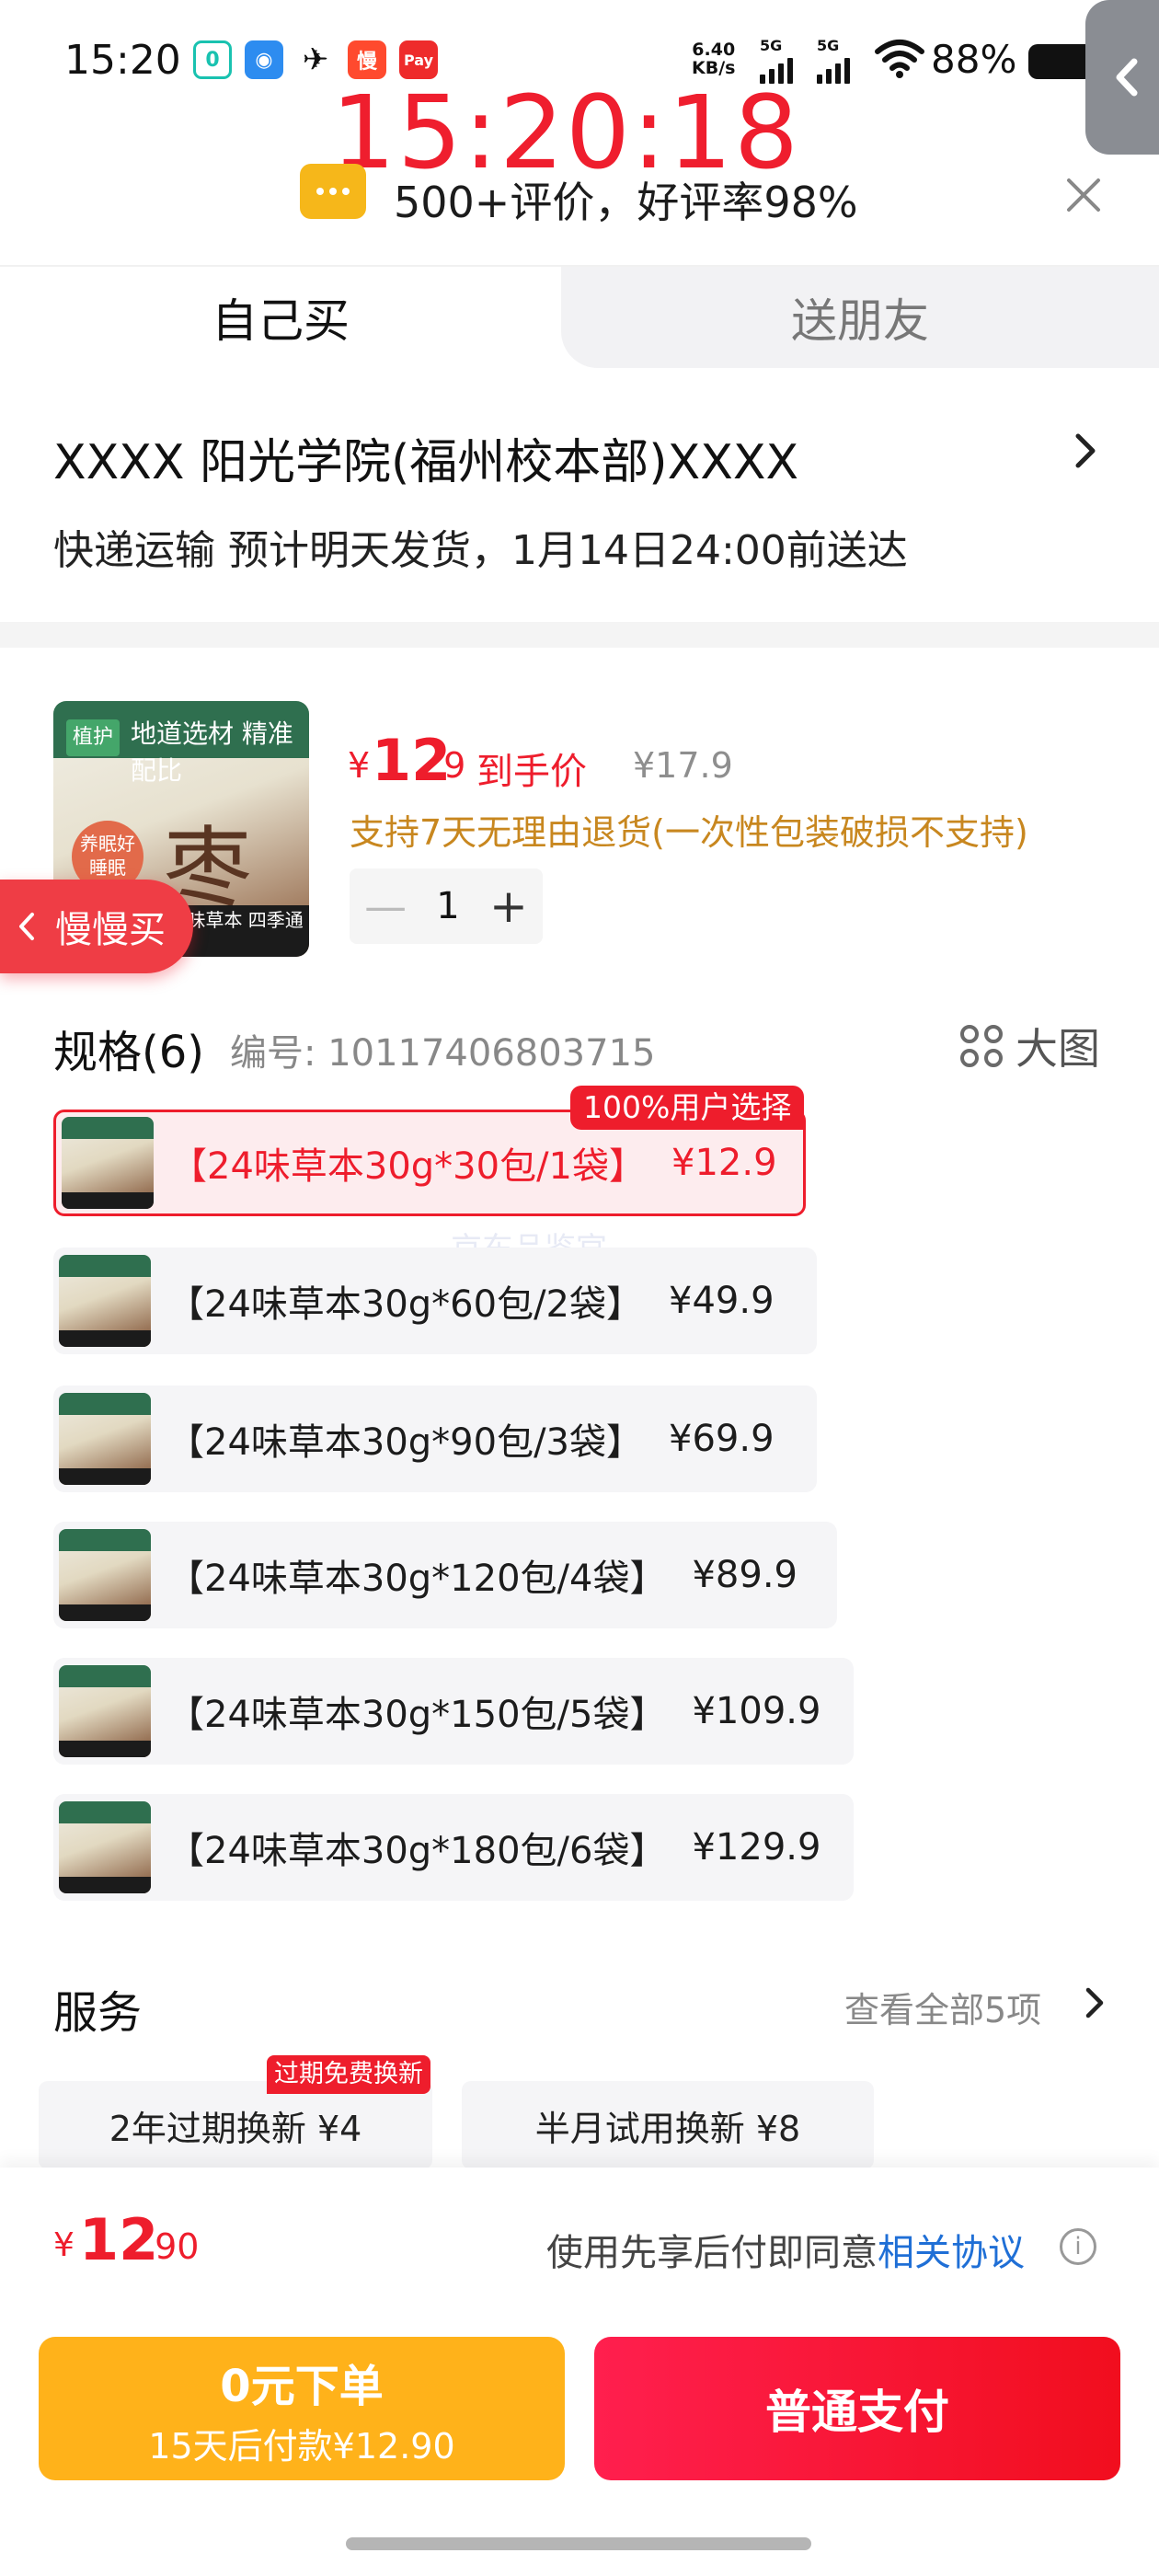 This screenshot has width=1159, height=2576. What do you see at coordinates (26, 926) in the screenshot?
I see `chevron-left-icon` at bounding box center [26, 926].